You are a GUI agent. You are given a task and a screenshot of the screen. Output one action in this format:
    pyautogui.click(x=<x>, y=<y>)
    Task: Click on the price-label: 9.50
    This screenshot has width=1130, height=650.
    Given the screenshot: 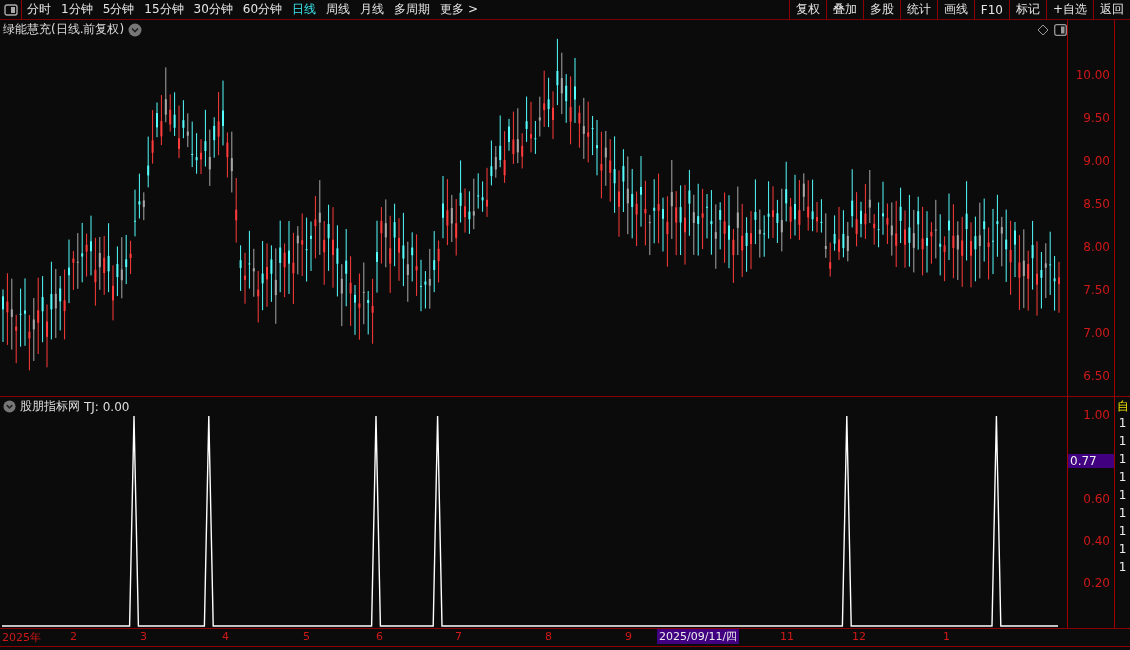 What is the action you would take?
    pyautogui.click(x=1096, y=118)
    